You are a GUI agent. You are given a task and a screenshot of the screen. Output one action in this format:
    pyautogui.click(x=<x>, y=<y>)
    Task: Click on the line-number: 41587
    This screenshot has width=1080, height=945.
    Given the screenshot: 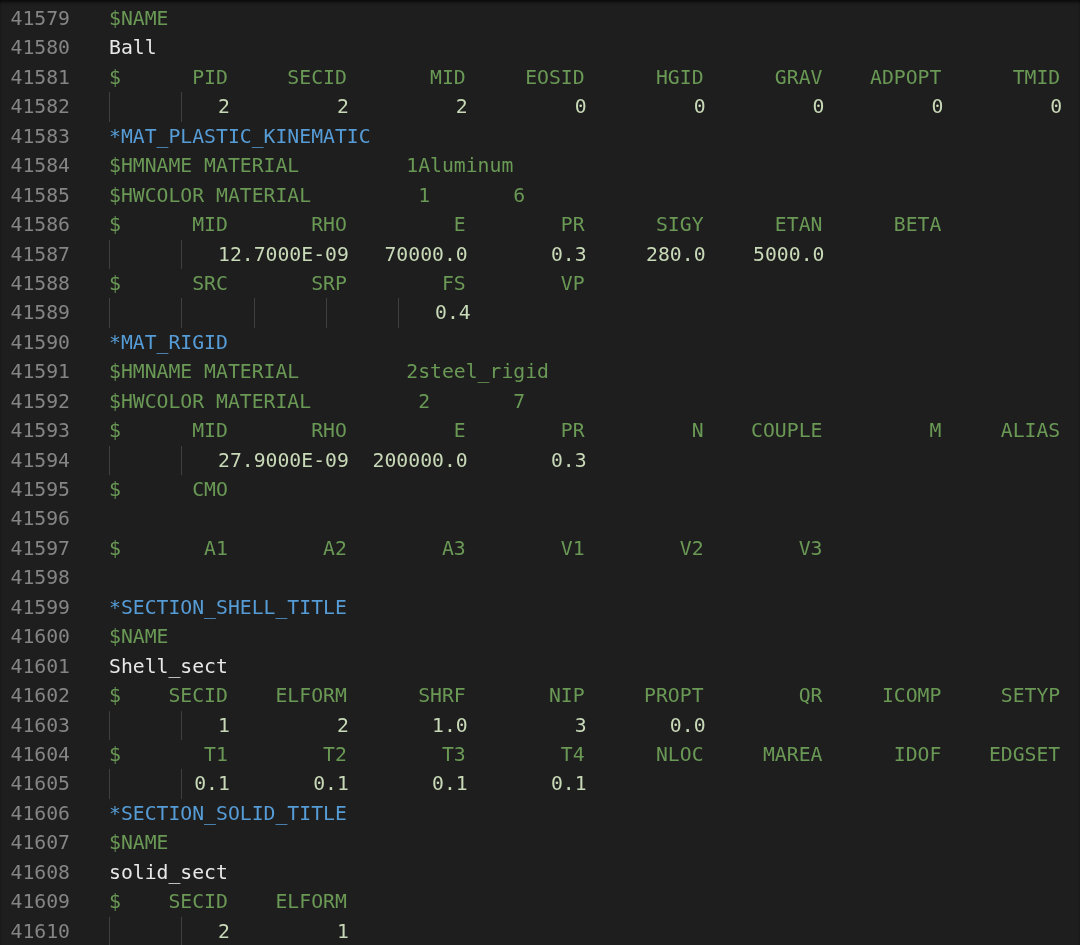 What is the action you would take?
    pyautogui.click(x=39, y=254)
    